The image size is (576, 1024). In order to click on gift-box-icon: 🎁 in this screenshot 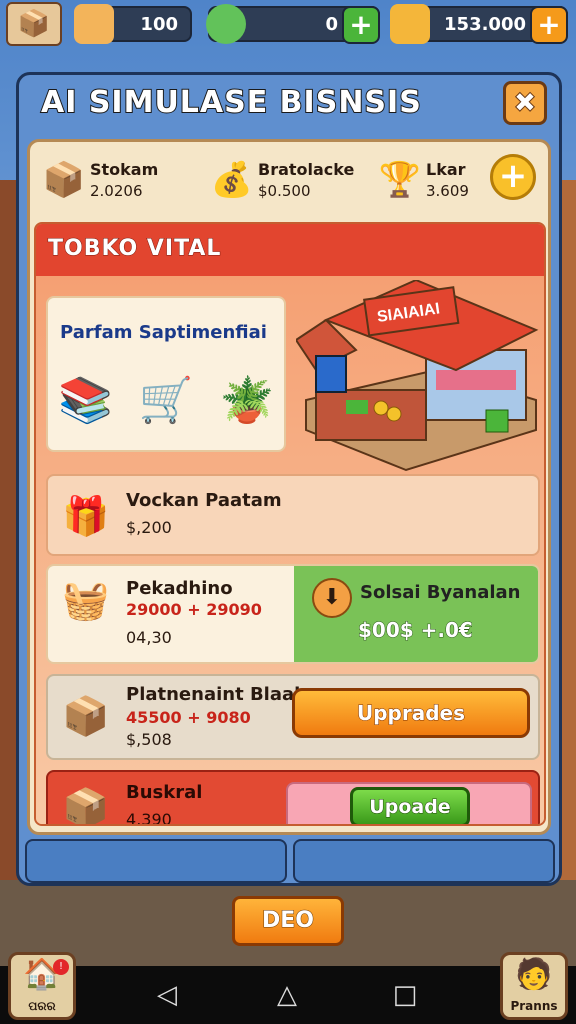, I will do `click(86, 516)`.